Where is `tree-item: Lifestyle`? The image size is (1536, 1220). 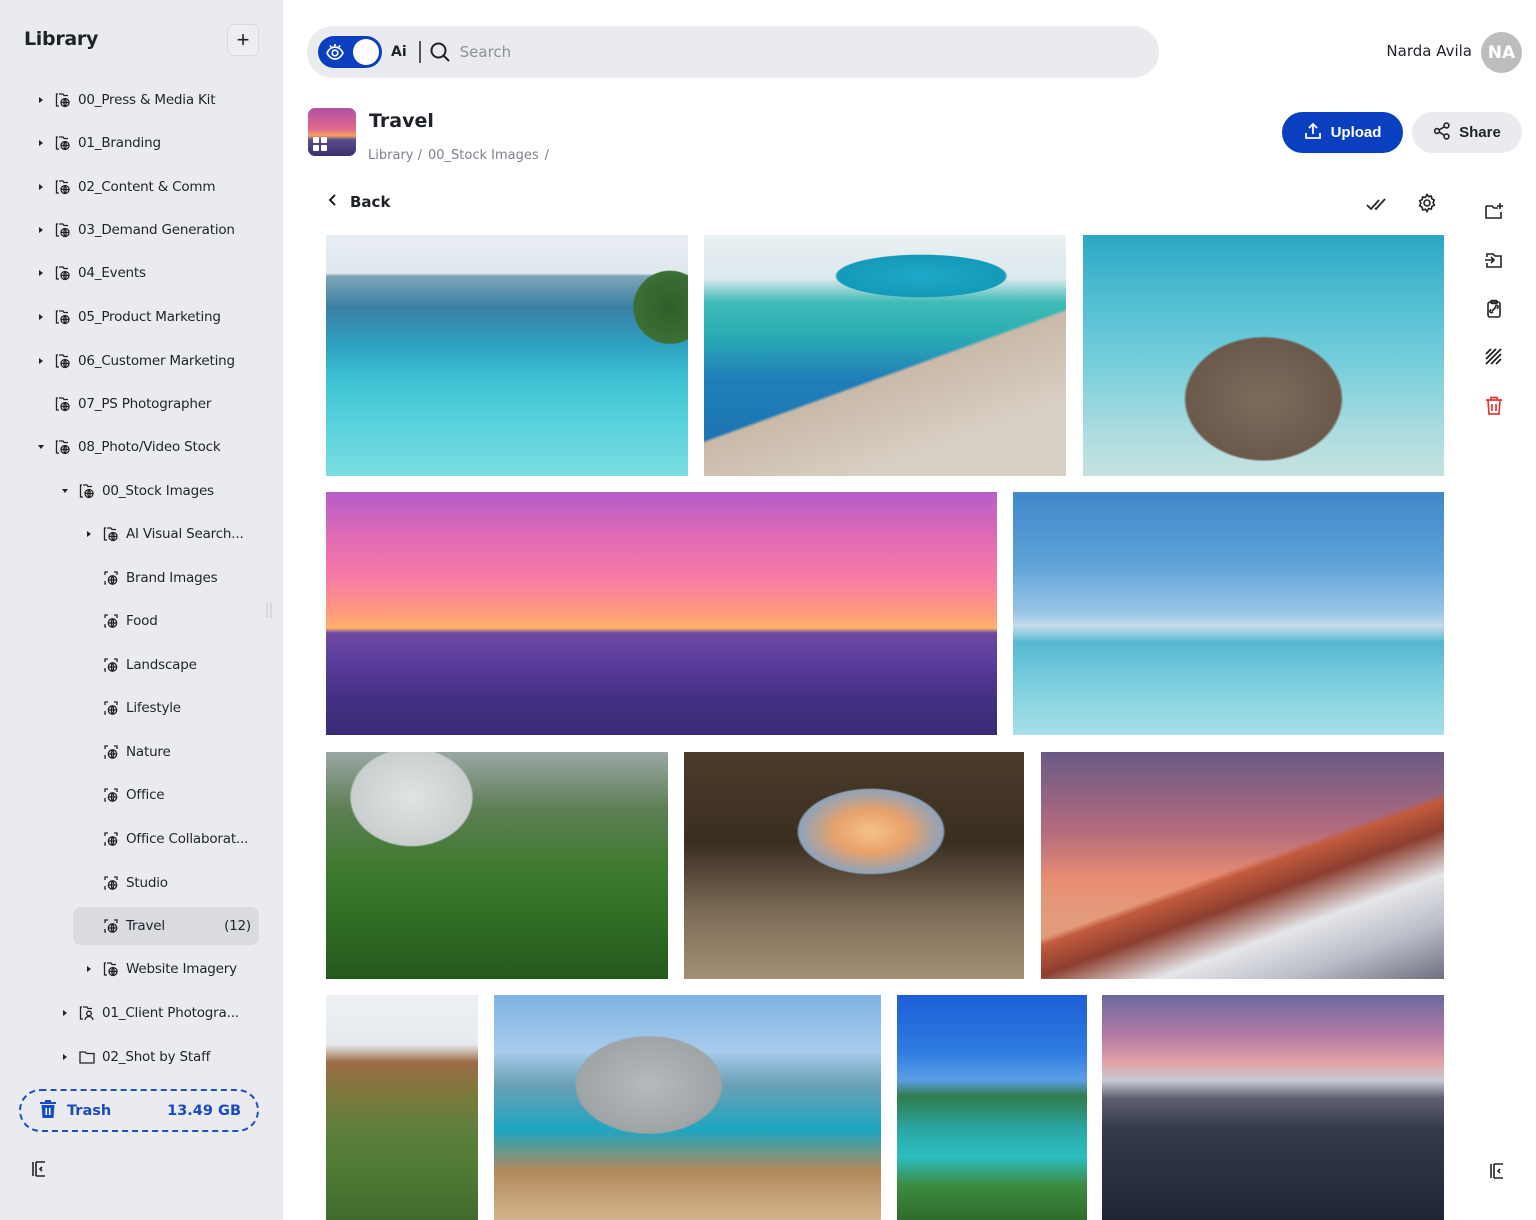 tree-item: Lifestyle is located at coordinates (132, 708).